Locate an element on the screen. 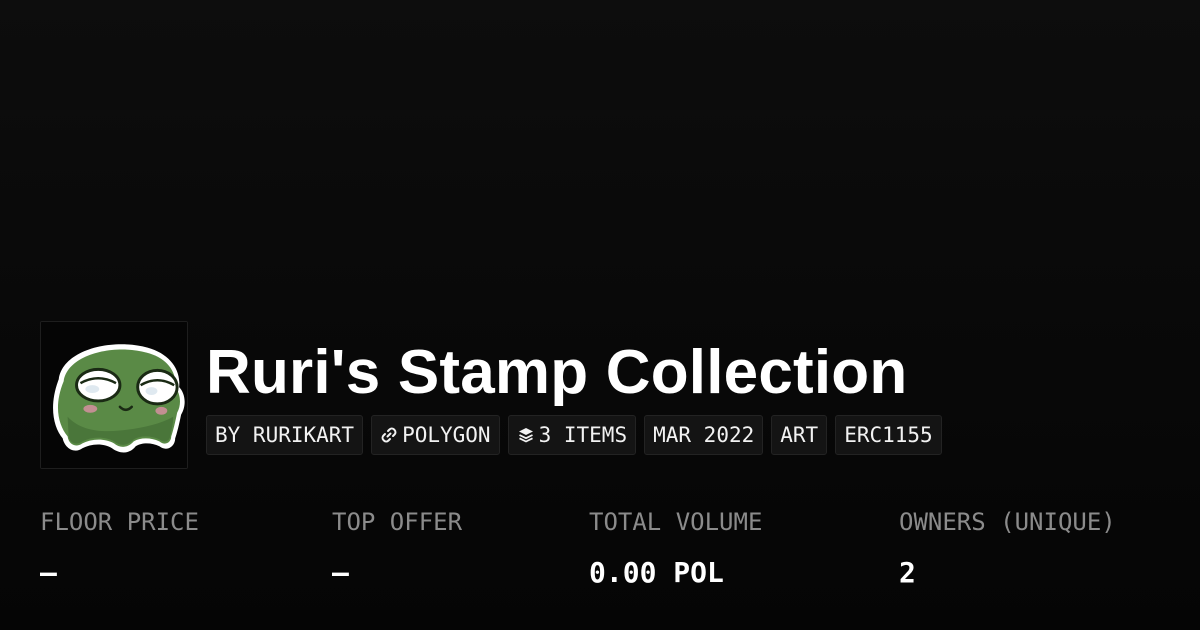 This screenshot has height=630, width=1200. stat-floor-price: FLOOR PRICE – is located at coordinates (119, 548).